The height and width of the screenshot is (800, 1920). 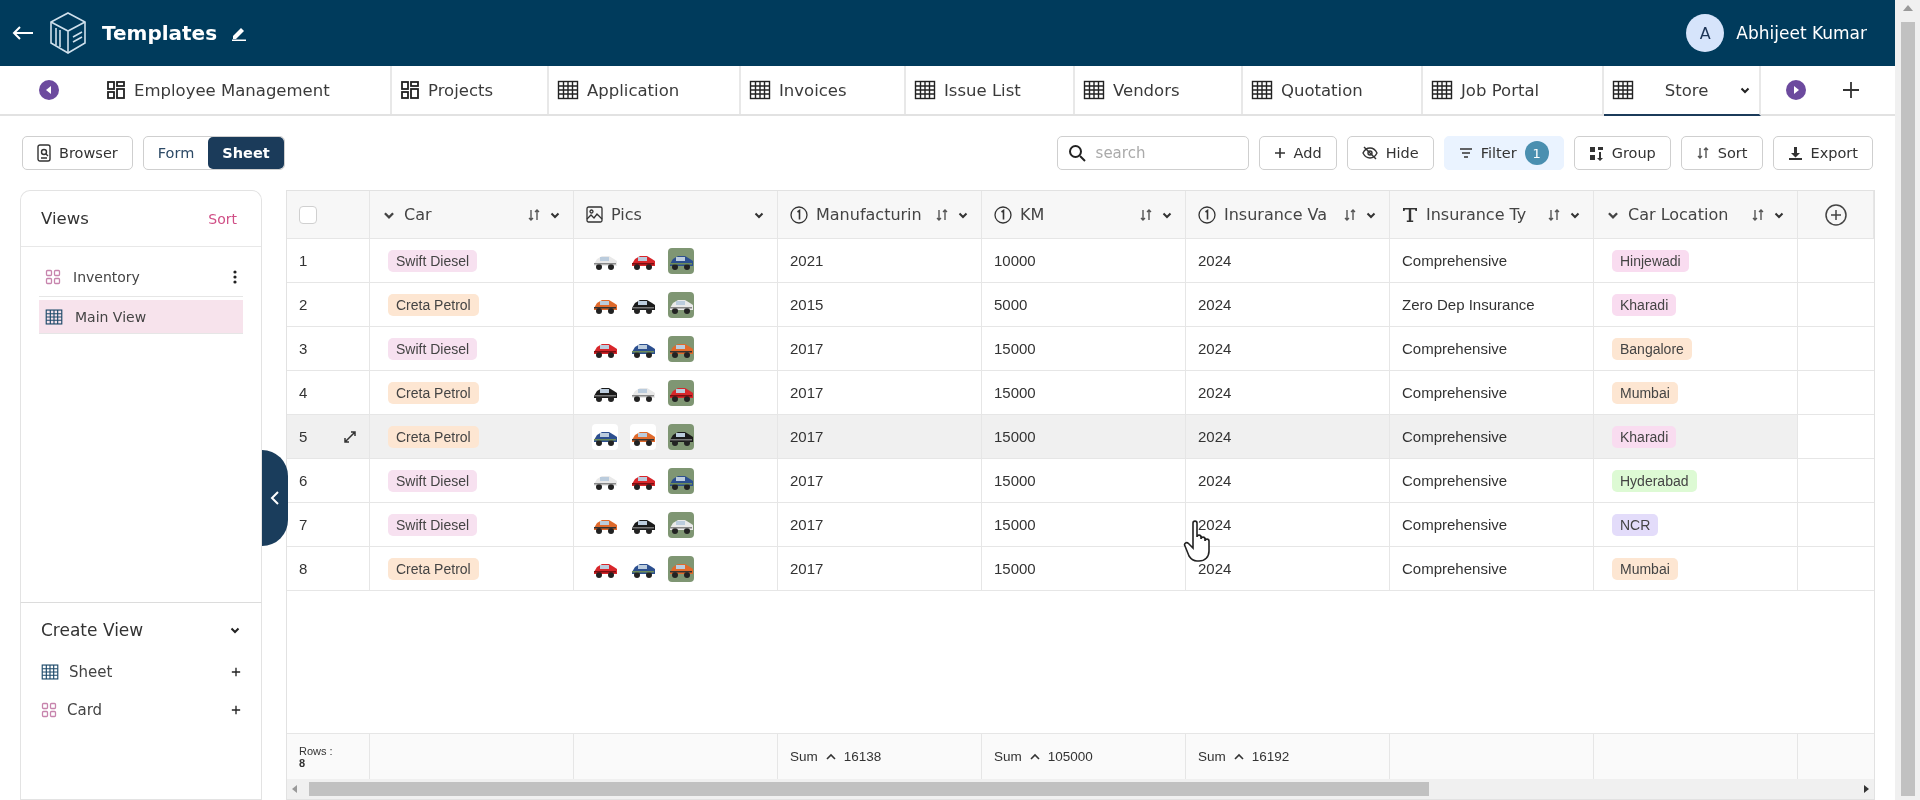 I want to click on rows-count: 8, so click(x=303, y=762).